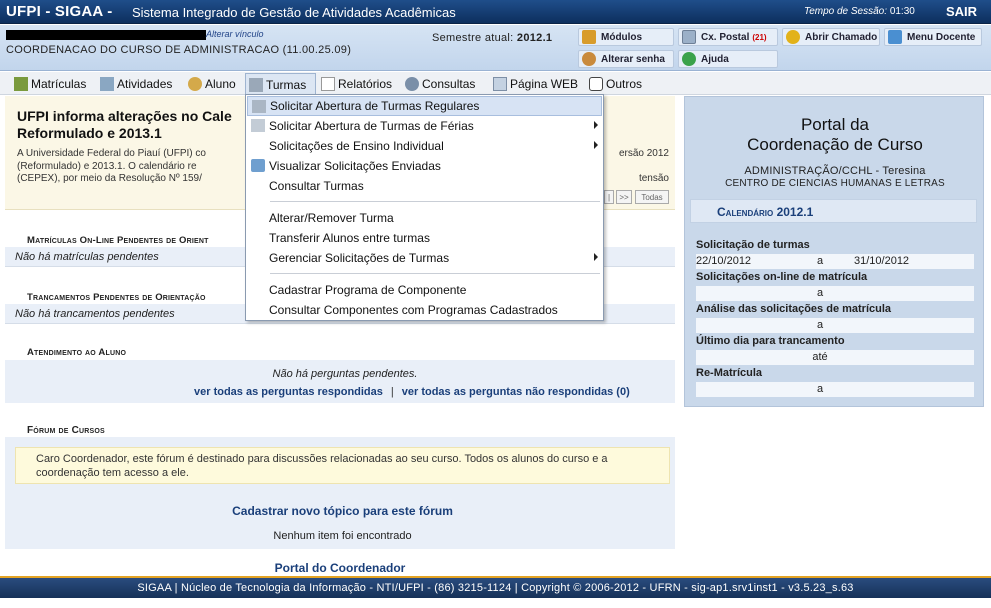 Image resolution: width=991 pixels, height=608 pixels. What do you see at coordinates (941, 37) in the screenshot?
I see `menu-docente-label: Menu Docente` at bounding box center [941, 37].